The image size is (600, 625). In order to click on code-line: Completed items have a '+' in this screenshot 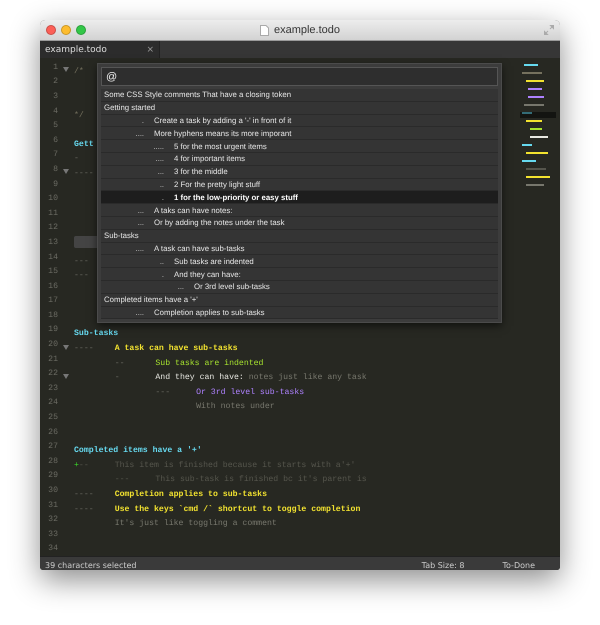, I will do `click(138, 450)`.